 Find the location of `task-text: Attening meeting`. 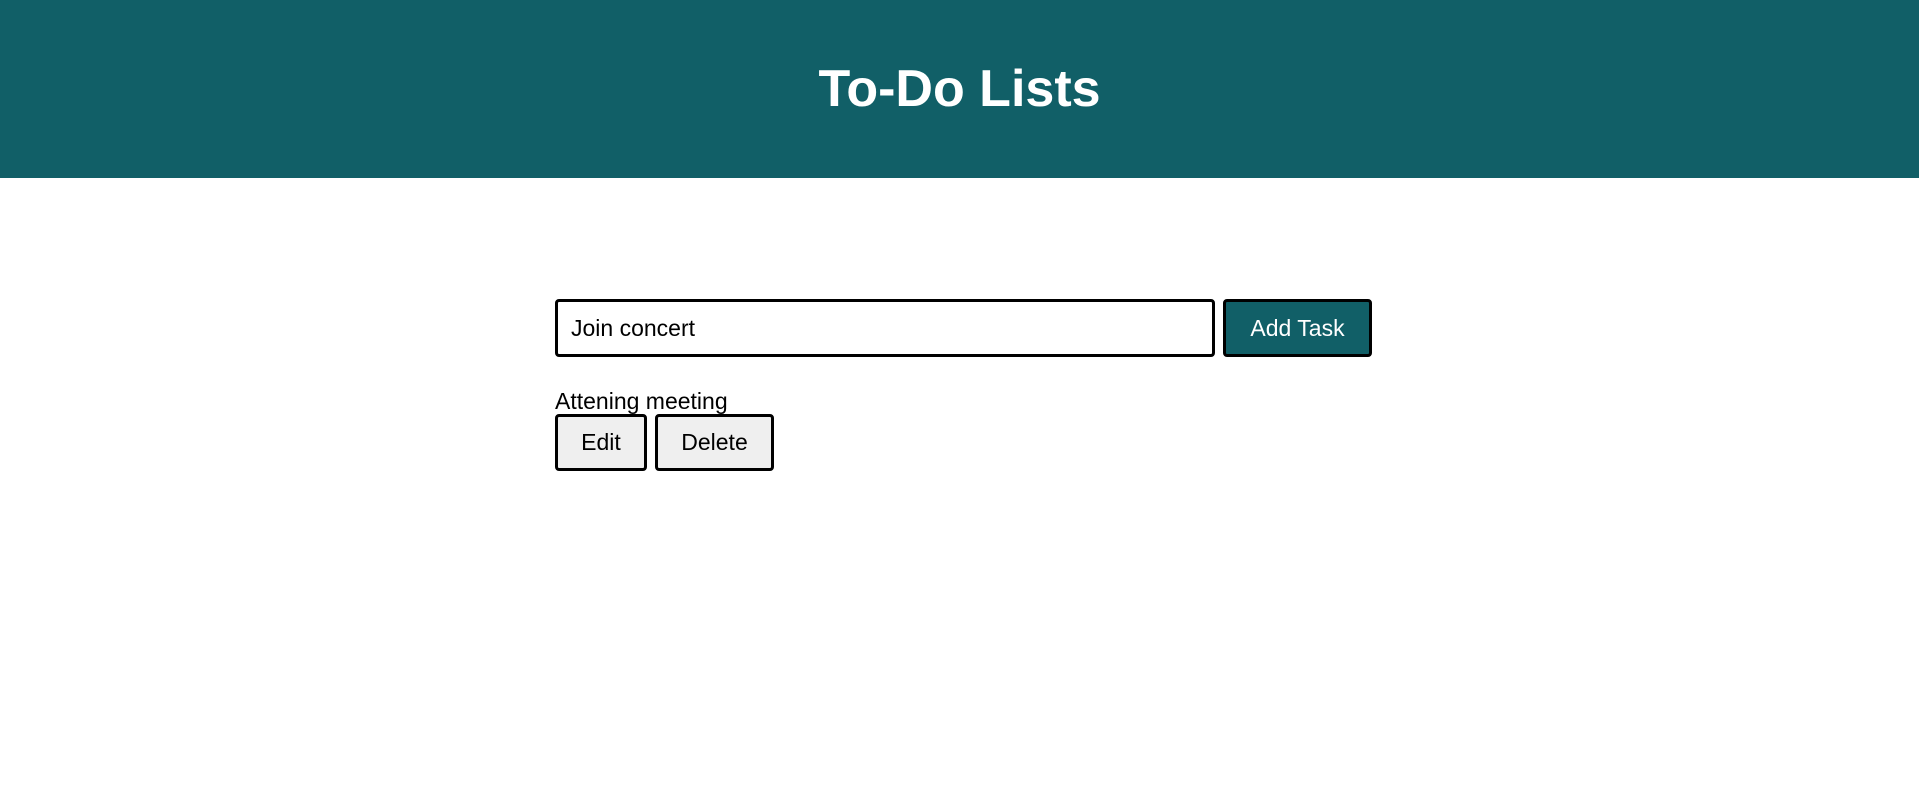

task-text: Attening meeting is located at coordinates (641, 401).